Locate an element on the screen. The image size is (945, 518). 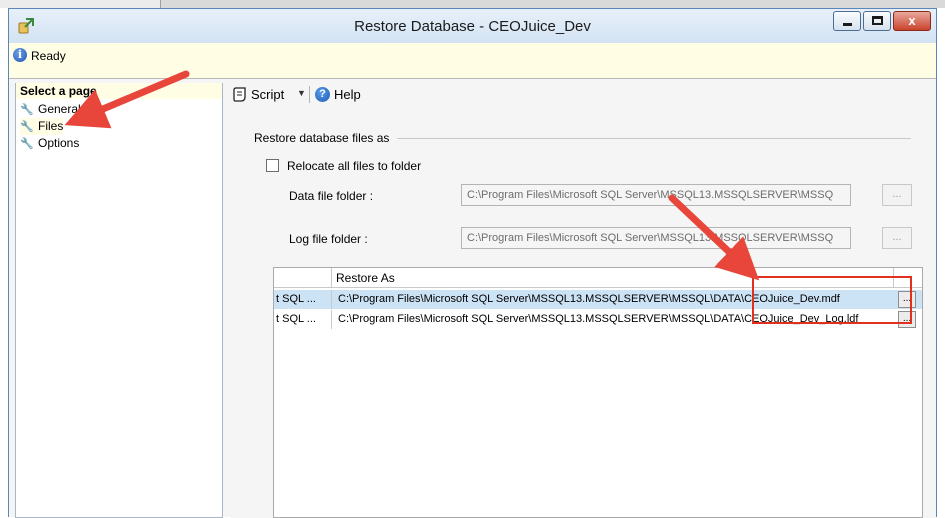
background-strip is located at coordinates (472, 4).